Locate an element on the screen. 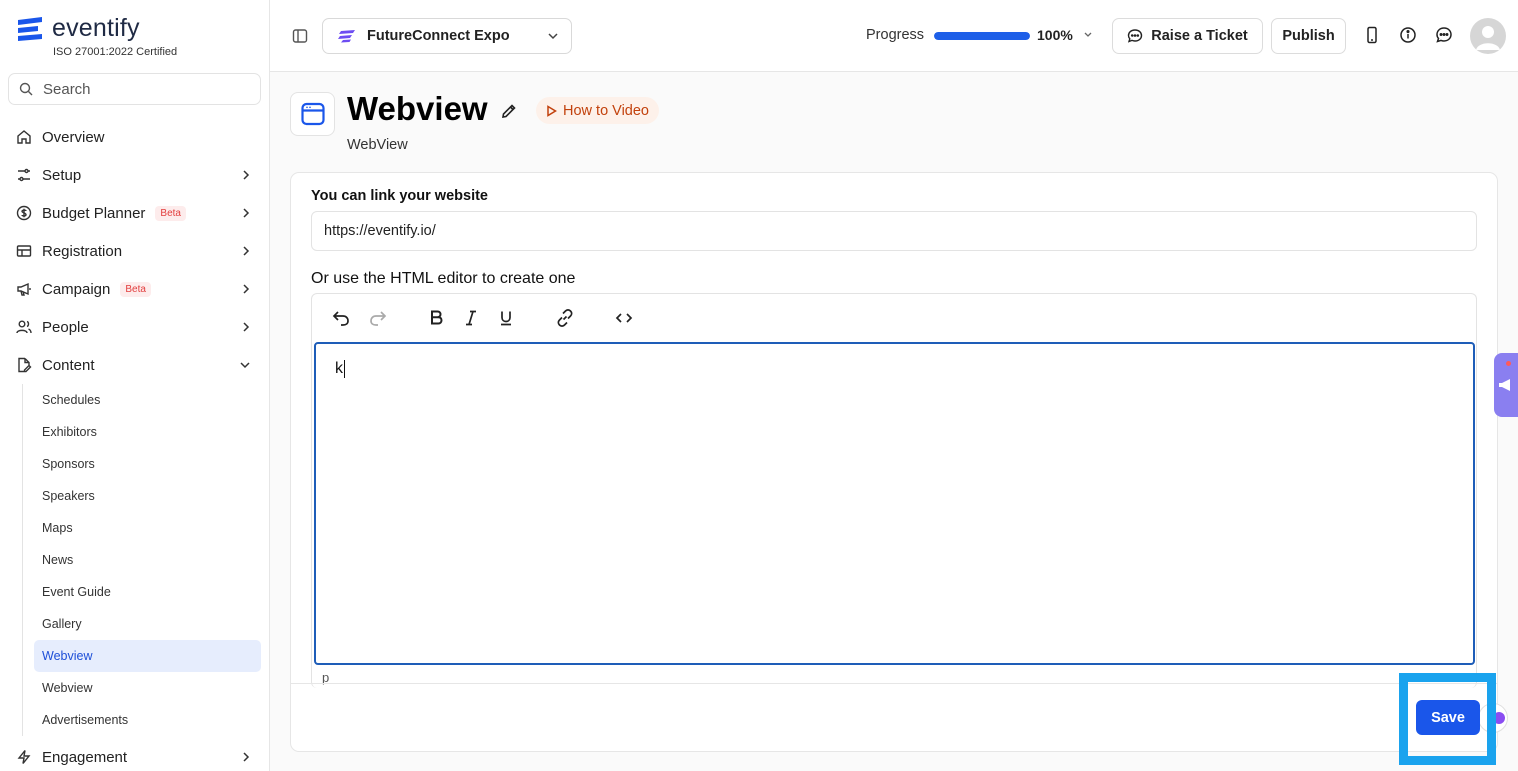 This screenshot has height=771, width=1518. progress-bar is located at coordinates (982, 36).